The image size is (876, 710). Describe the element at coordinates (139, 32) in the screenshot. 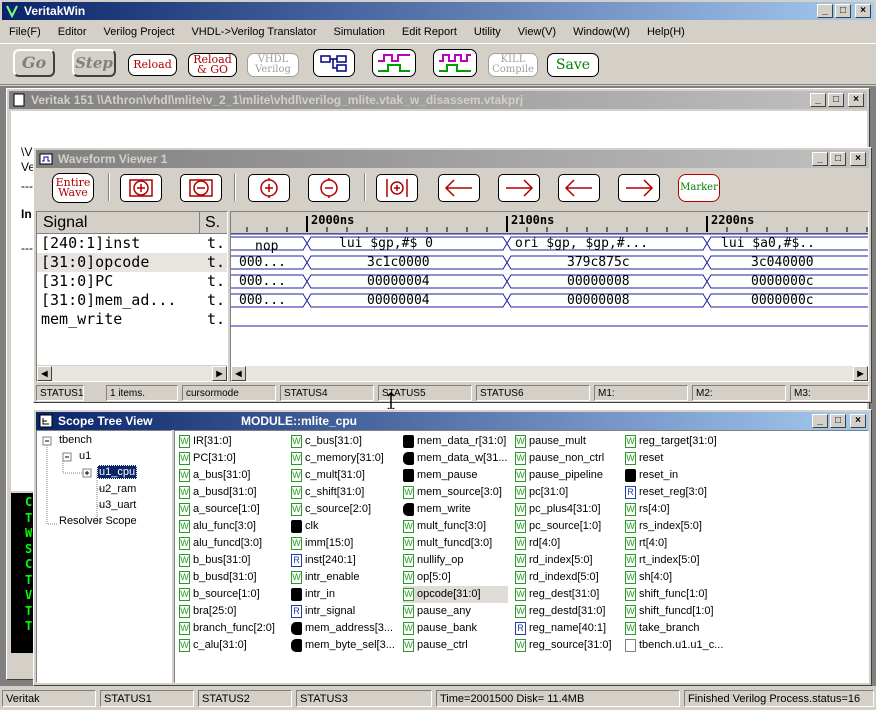

I see `menu-verilog-project: Verilog Project` at that location.